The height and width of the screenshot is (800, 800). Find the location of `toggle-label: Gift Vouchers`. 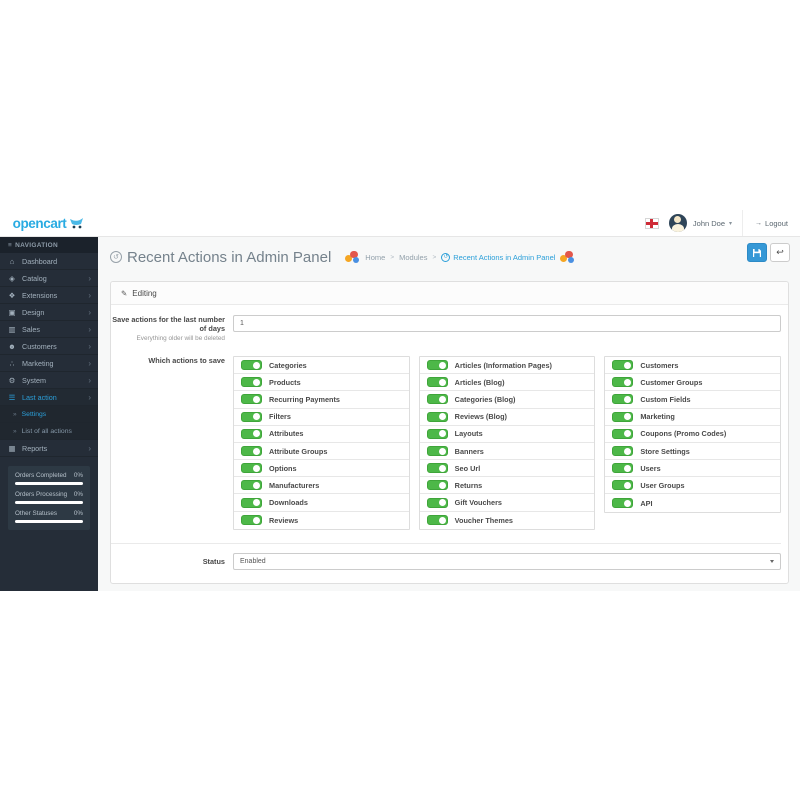

toggle-label: Gift Vouchers is located at coordinates (478, 503).